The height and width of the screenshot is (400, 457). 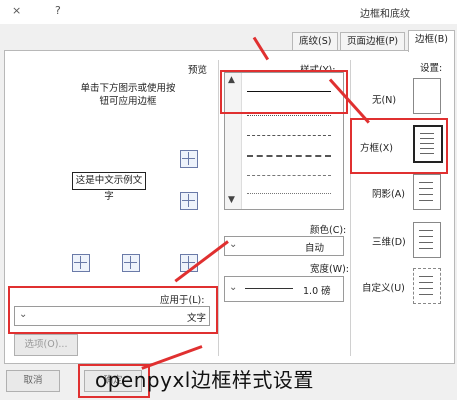 What do you see at coordinates (228, 12) in the screenshot?
I see `title-bar: × ? 边框和底纹` at bounding box center [228, 12].